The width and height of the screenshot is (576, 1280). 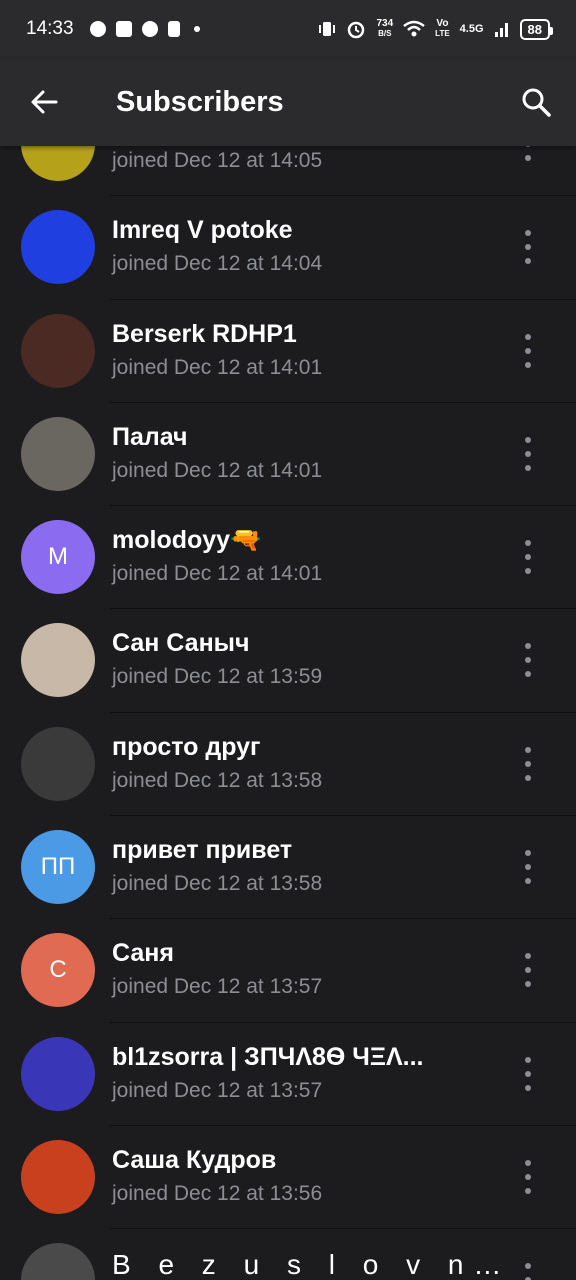 I want to click on subscriber-row: joined Dec 12 at 14:05, so click(x=288, y=171).